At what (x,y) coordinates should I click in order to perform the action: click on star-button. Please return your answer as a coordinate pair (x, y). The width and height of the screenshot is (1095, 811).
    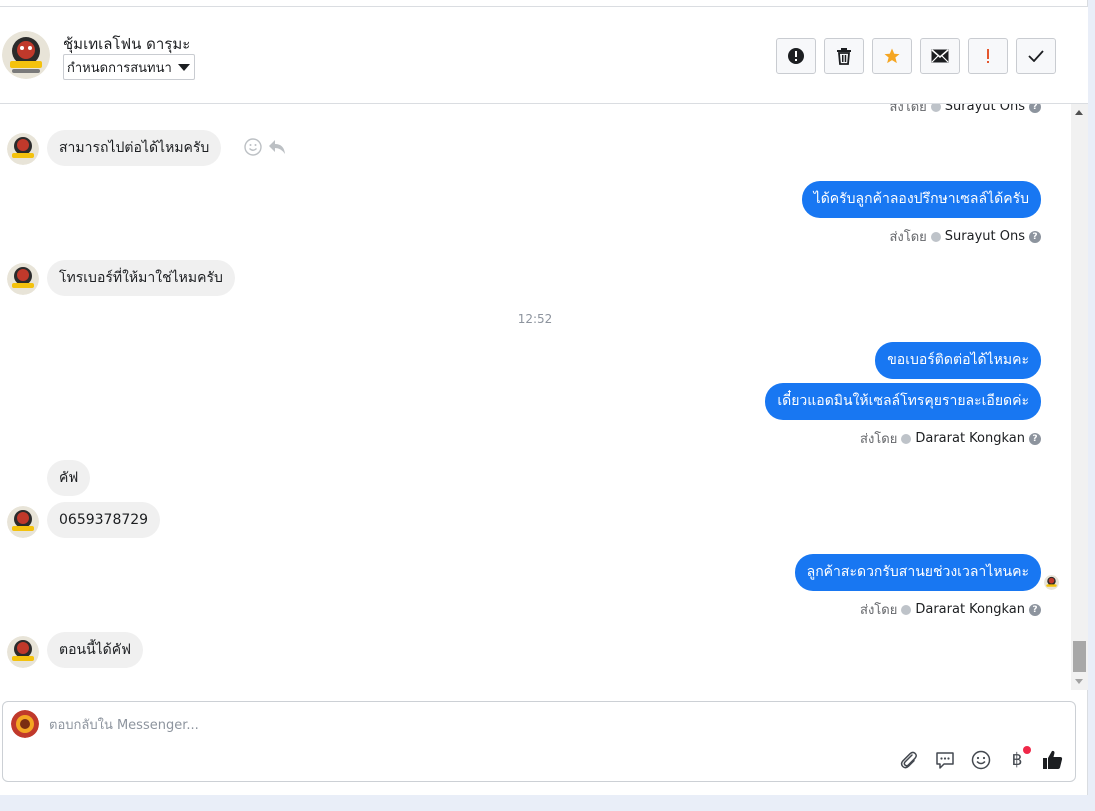
    Looking at the image, I should click on (892, 56).